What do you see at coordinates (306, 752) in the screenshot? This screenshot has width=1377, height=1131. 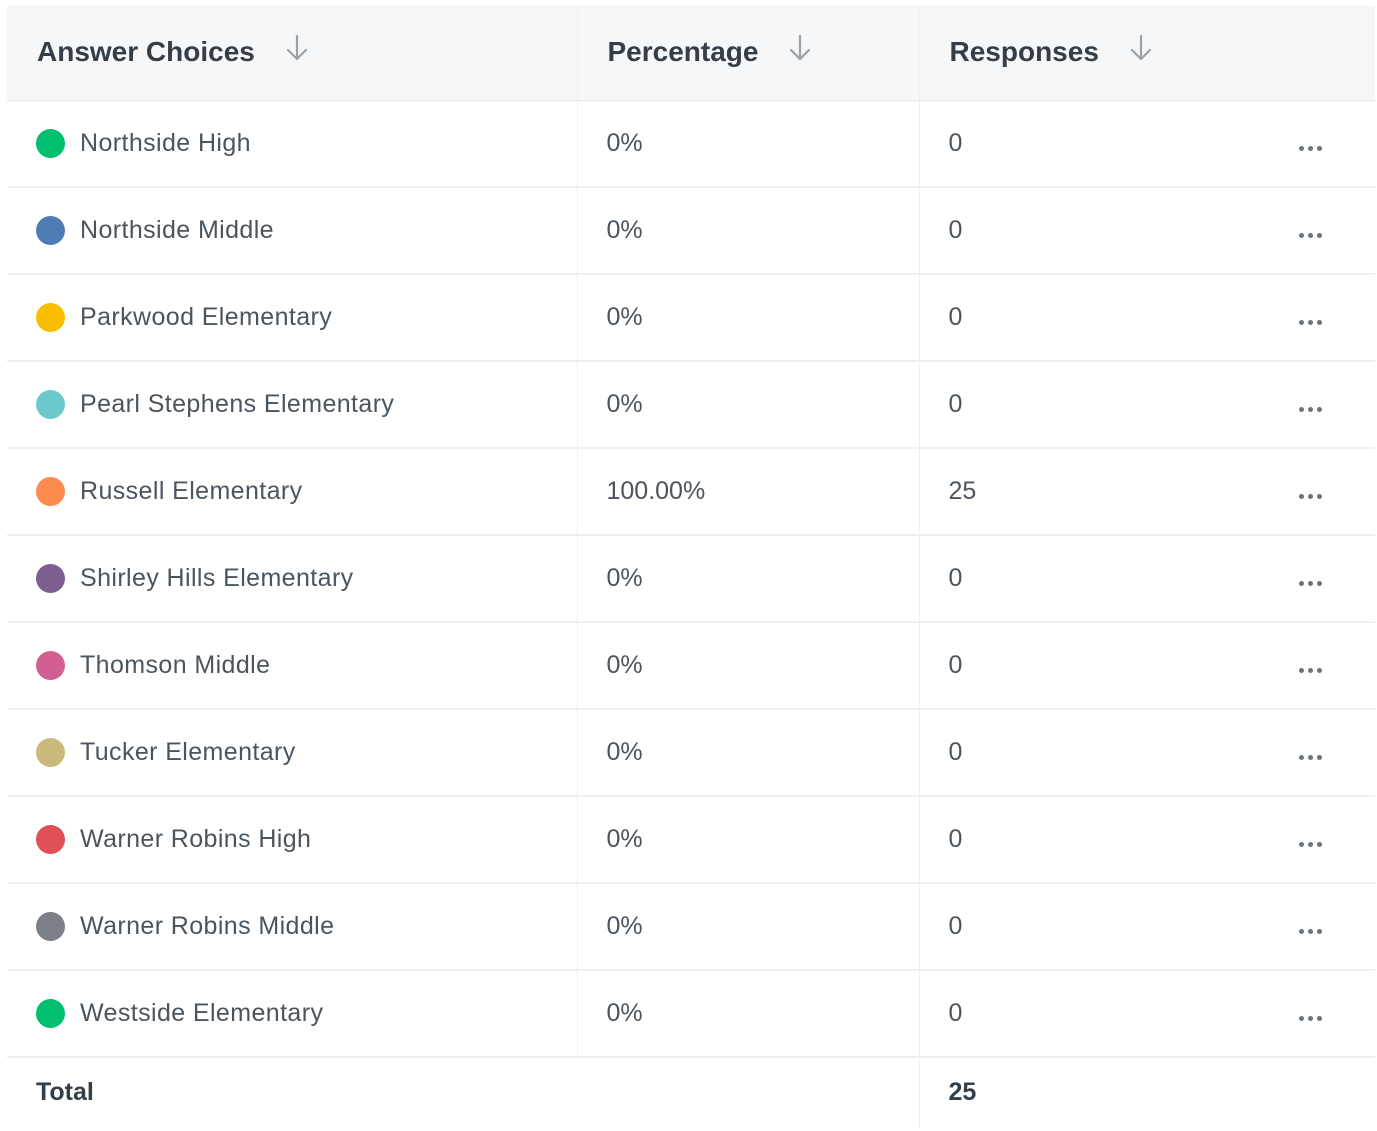 I see `answer-choice: Tucker Elementary` at bounding box center [306, 752].